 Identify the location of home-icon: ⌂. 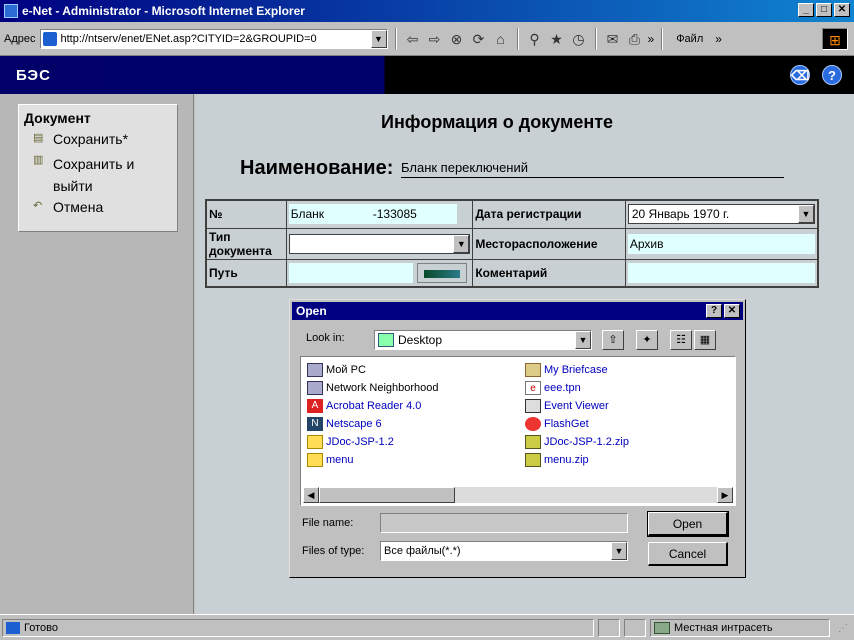
(501, 39).